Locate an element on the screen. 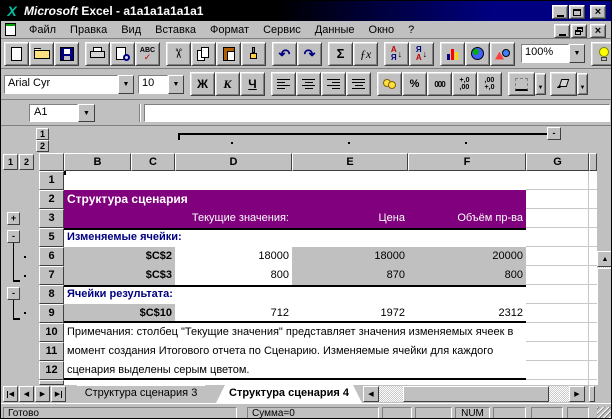  italic-button: К is located at coordinates (227, 84).